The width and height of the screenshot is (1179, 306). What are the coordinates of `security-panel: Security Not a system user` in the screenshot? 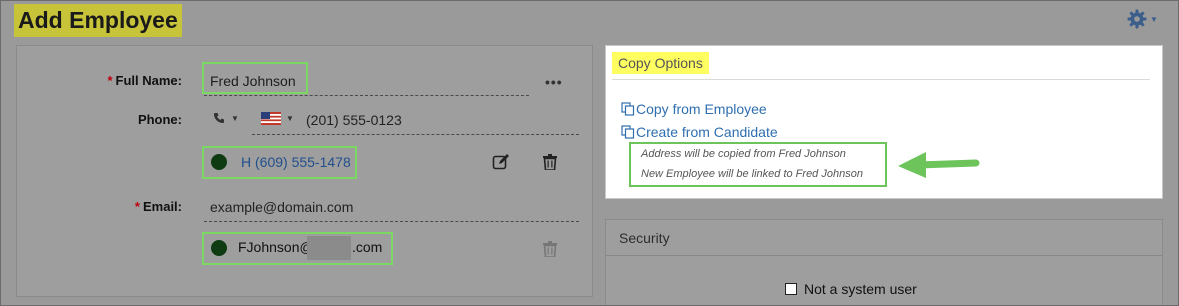 It's located at (884, 262).